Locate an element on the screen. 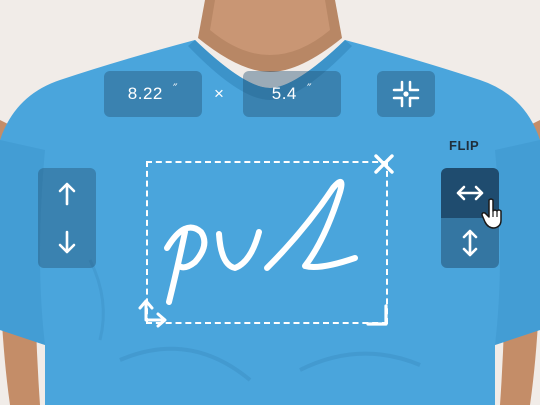 The image size is (540, 405). close-icon is located at coordinates (384, 164).